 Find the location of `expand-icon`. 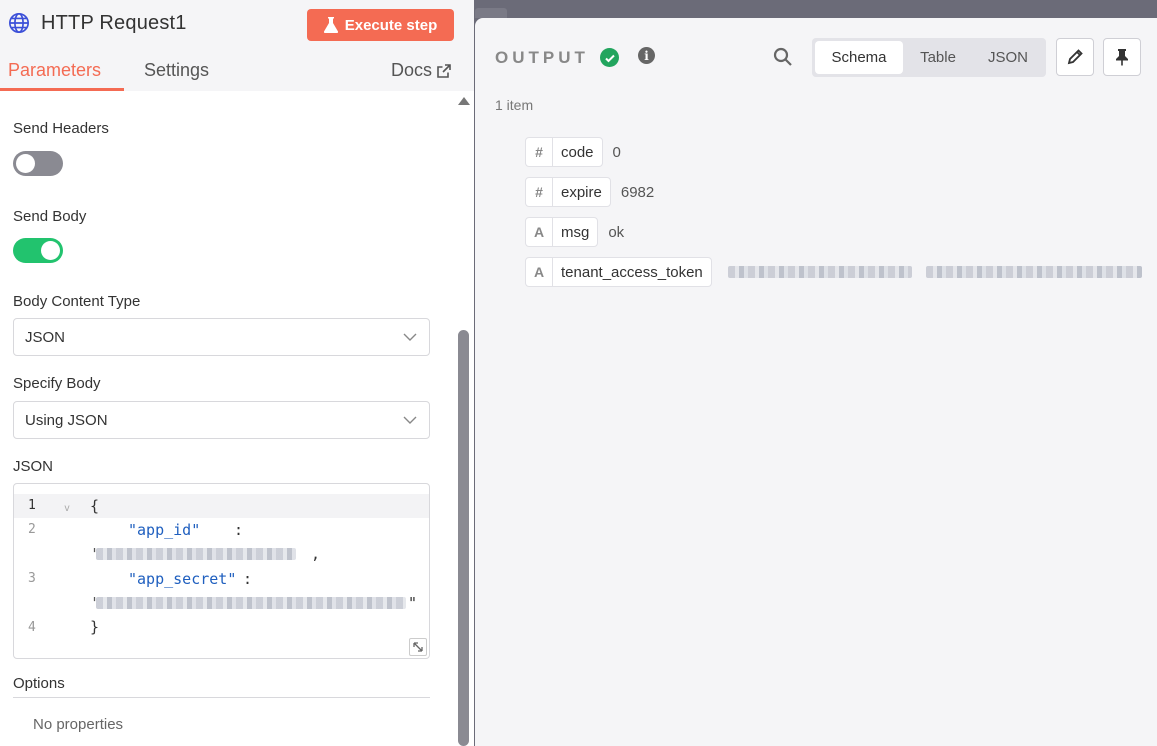

expand-icon is located at coordinates (418, 647).